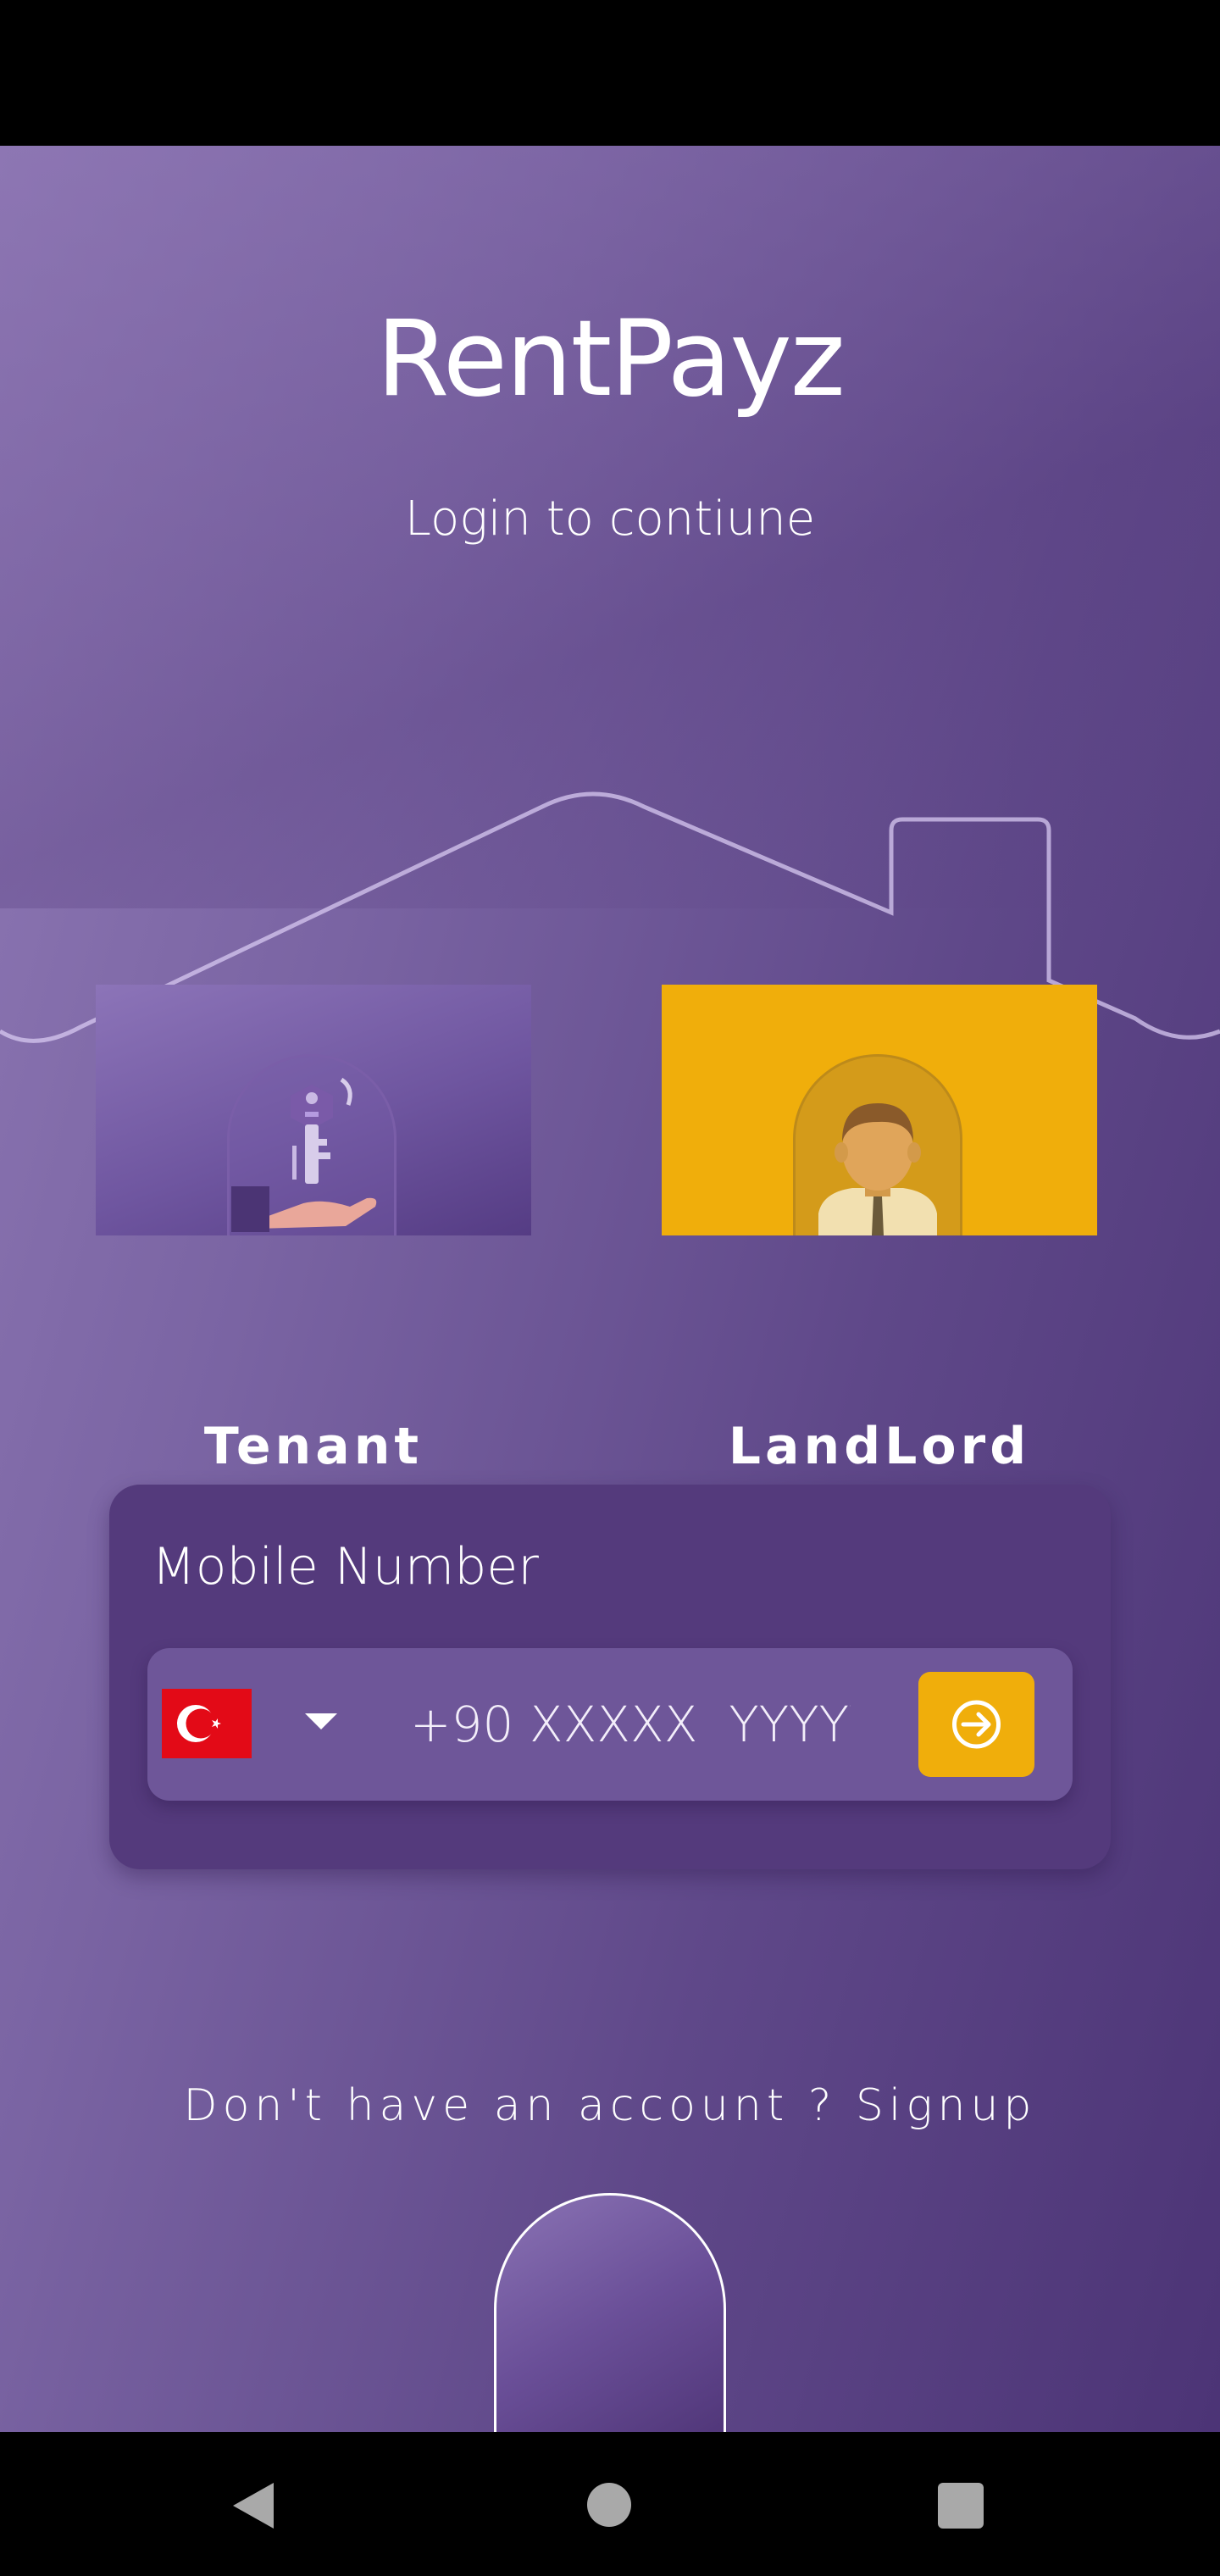 The width and height of the screenshot is (1220, 2576). What do you see at coordinates (630, 1724) in the screenshot?
I see `phone-number-input` at bounding box center [630, 1724].